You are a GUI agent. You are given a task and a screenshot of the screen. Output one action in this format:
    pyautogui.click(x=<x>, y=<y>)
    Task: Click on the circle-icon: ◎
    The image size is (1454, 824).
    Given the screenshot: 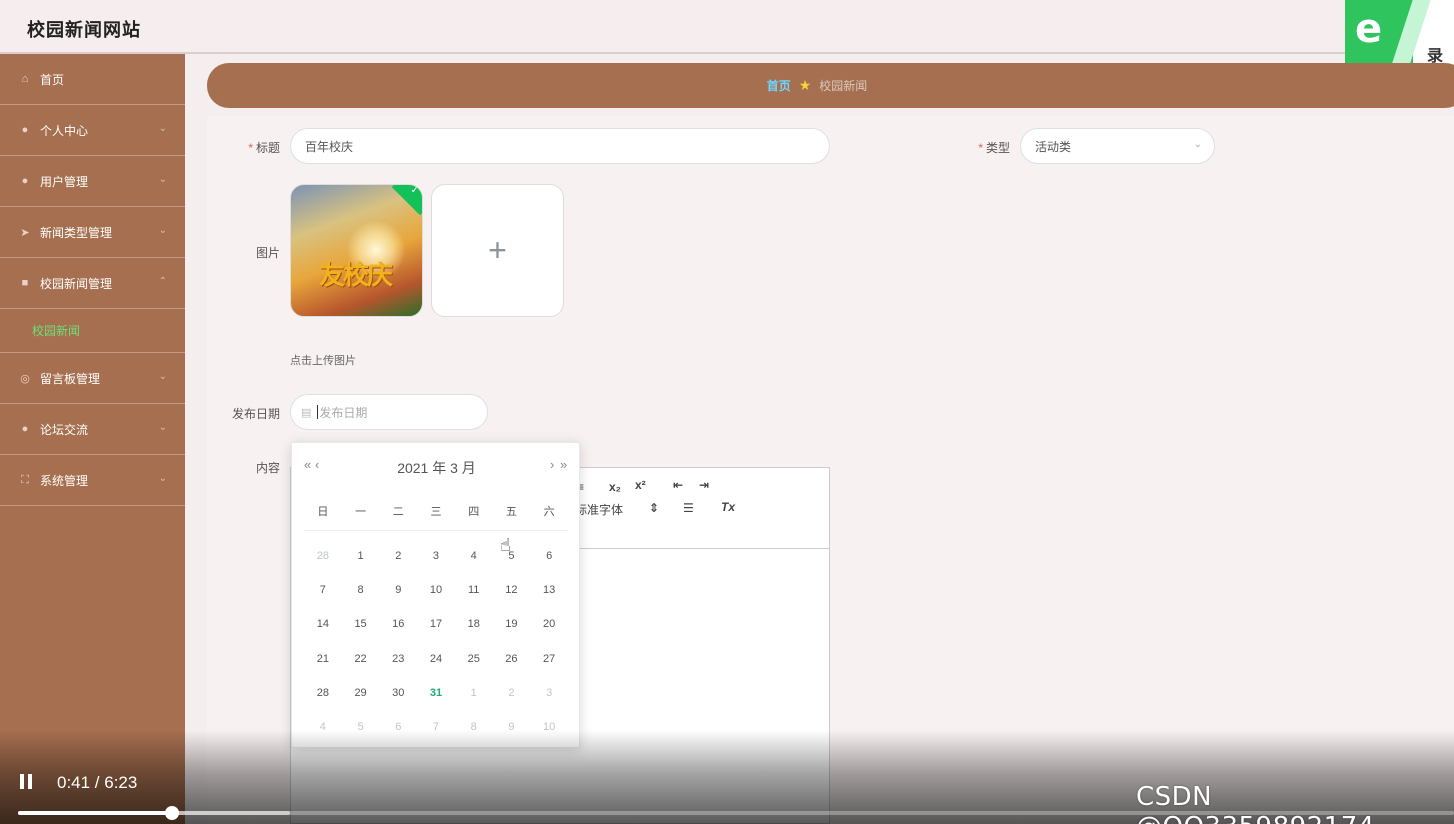 What is the action you would take?
    pyautogui.click(x=25, y=378)
    